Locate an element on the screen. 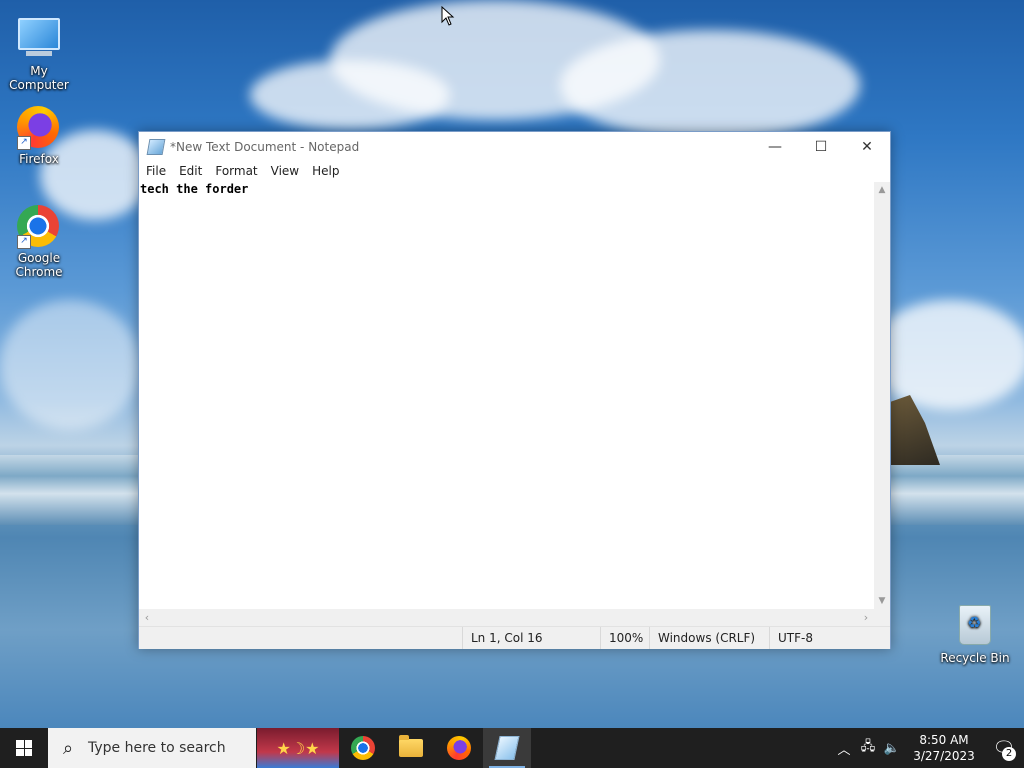 Image resolution: width=1024 pixels, height=768 pixels. notification-badge: 2 is located at coordinates (1009, 754).